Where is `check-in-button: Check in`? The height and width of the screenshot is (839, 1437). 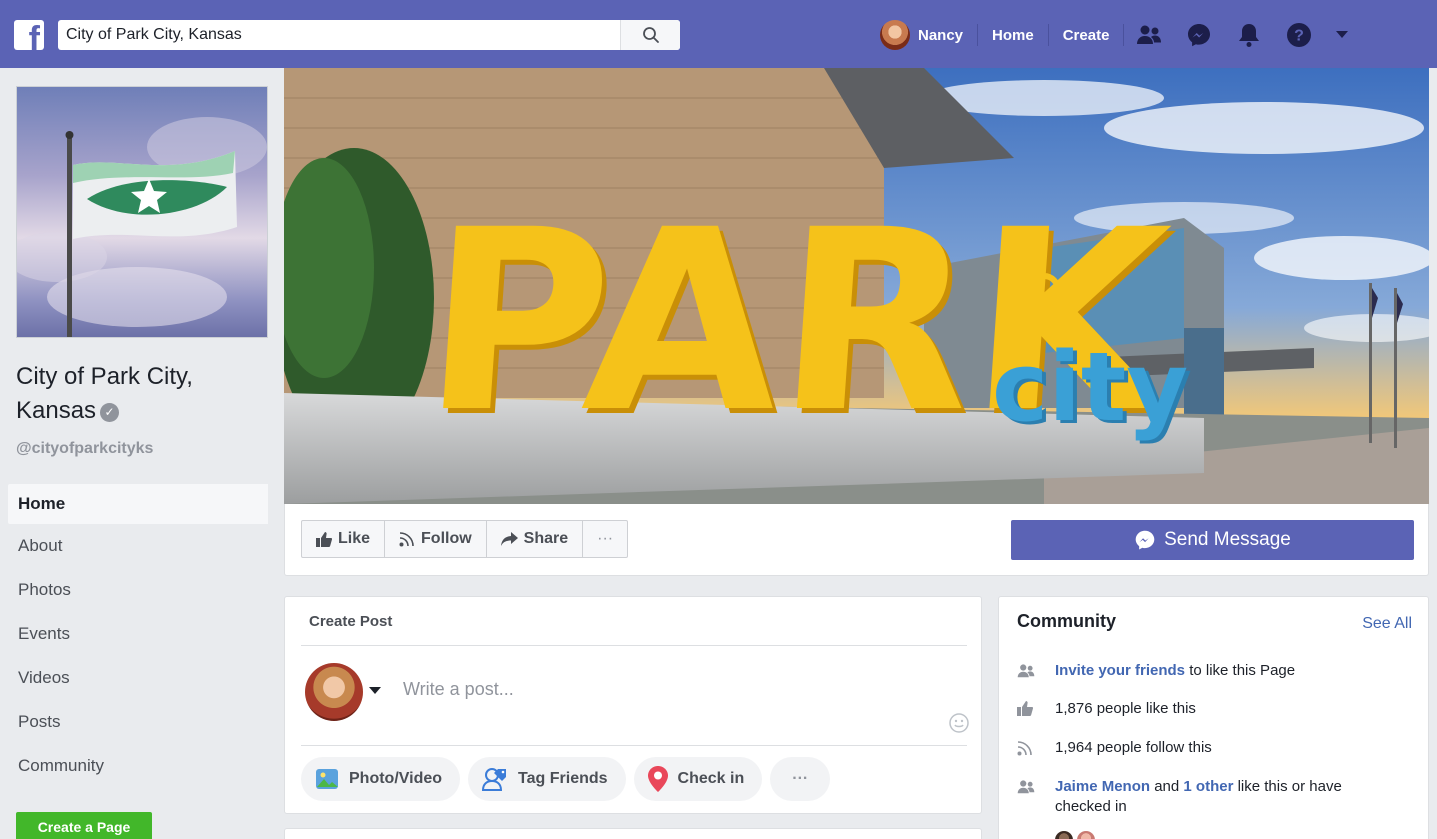
check-in-button: Check in is located at coordinates (698, 779).